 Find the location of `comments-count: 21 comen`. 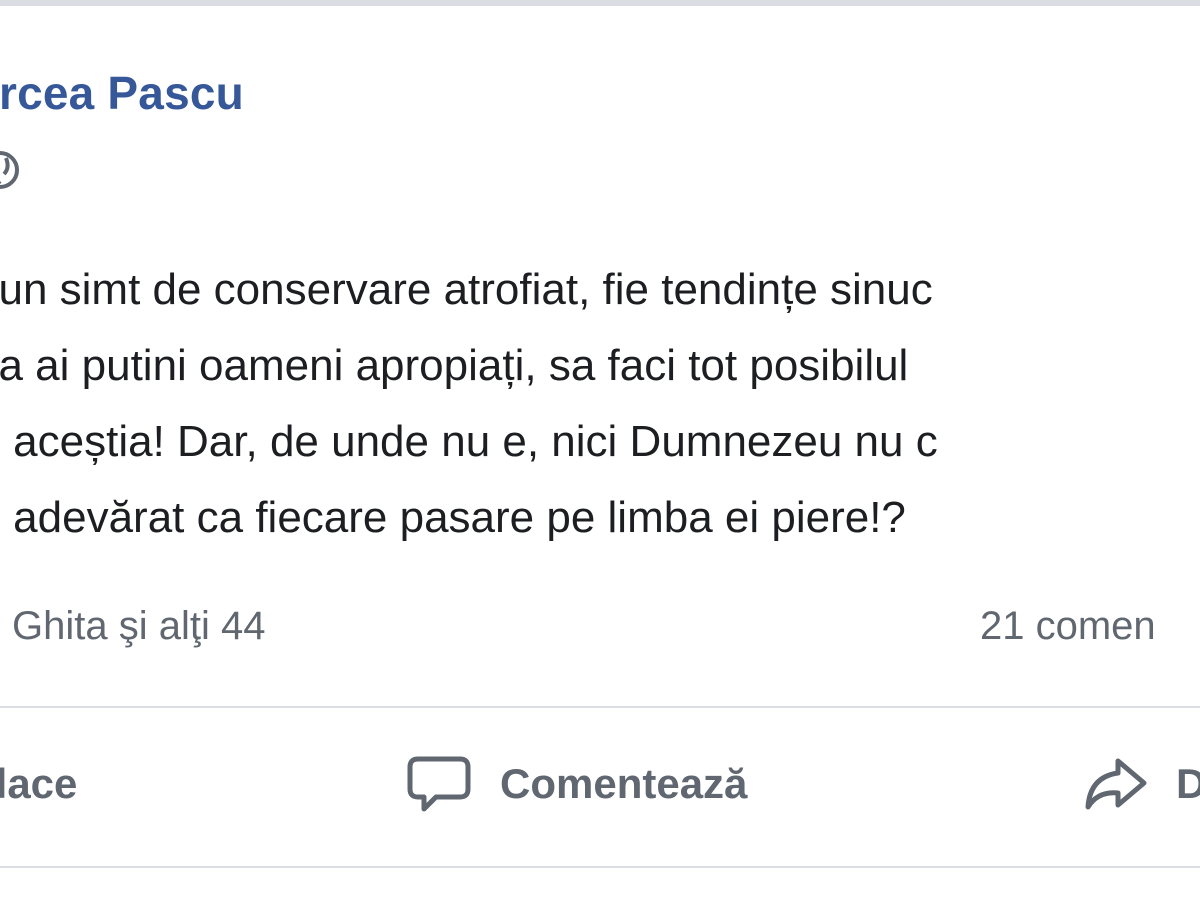

comments-count: 21 comen is located at coordinates (1068, 626).